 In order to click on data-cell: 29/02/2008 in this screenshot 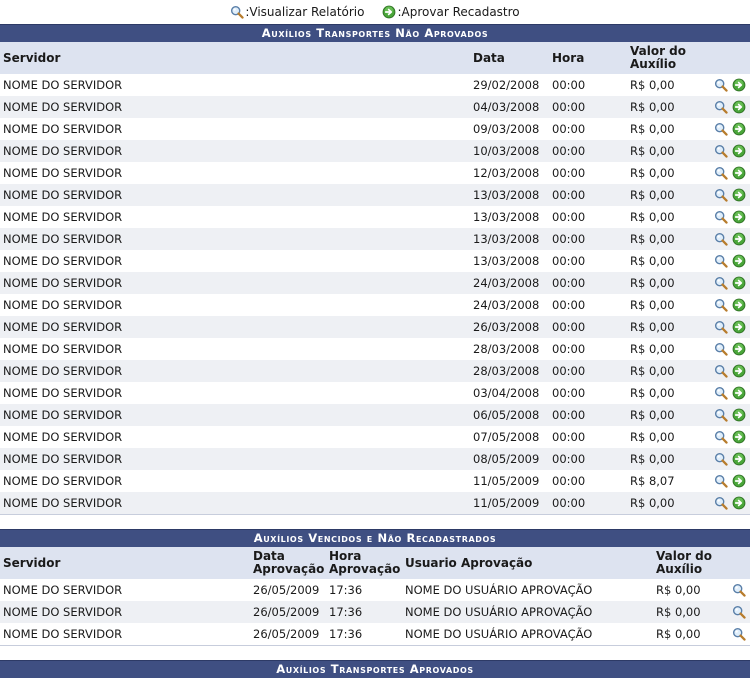, I will do `click(509, 85)`.